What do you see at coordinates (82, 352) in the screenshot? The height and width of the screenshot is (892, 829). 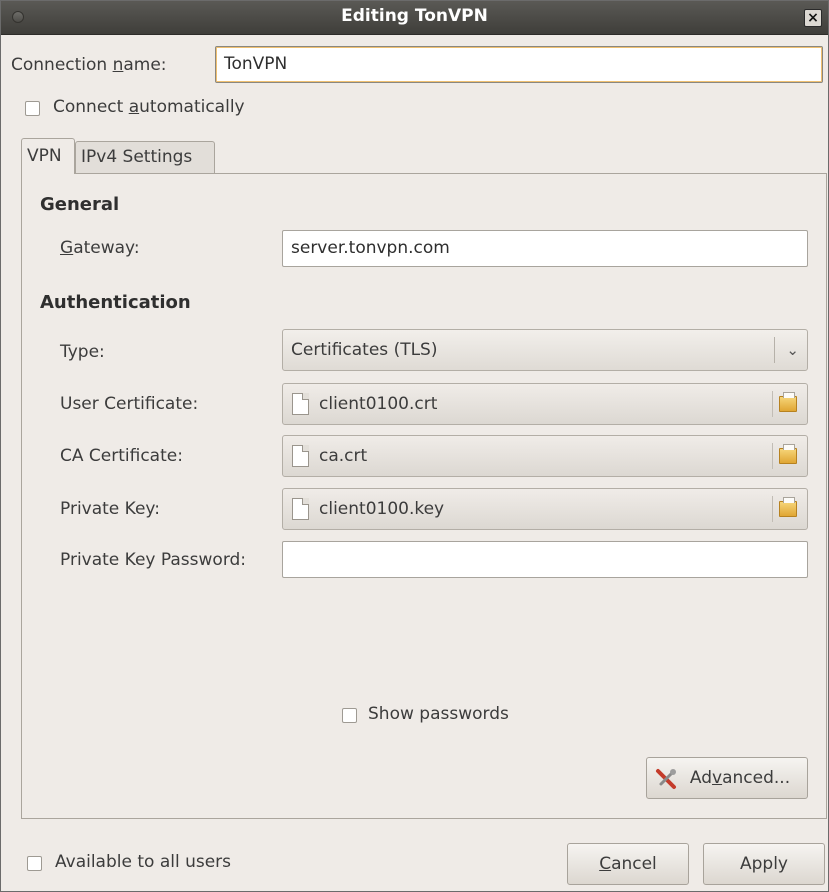 I see `type-label: Type:` at bounding box center [82, 352].